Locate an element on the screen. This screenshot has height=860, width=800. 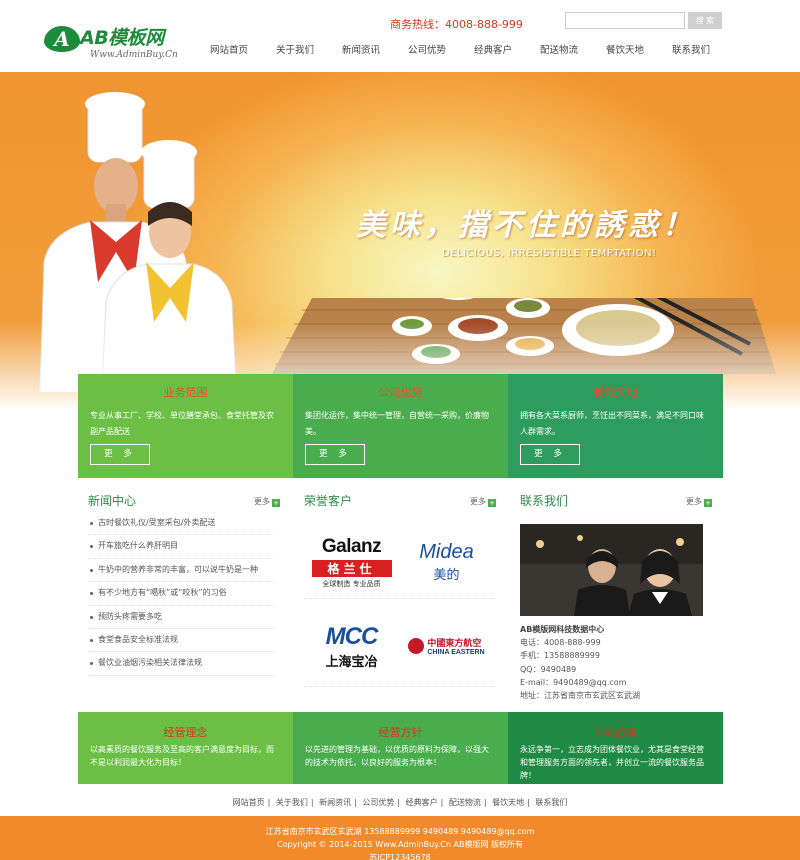
logo-text: AB模板网 is located at coordinates (122, 38).